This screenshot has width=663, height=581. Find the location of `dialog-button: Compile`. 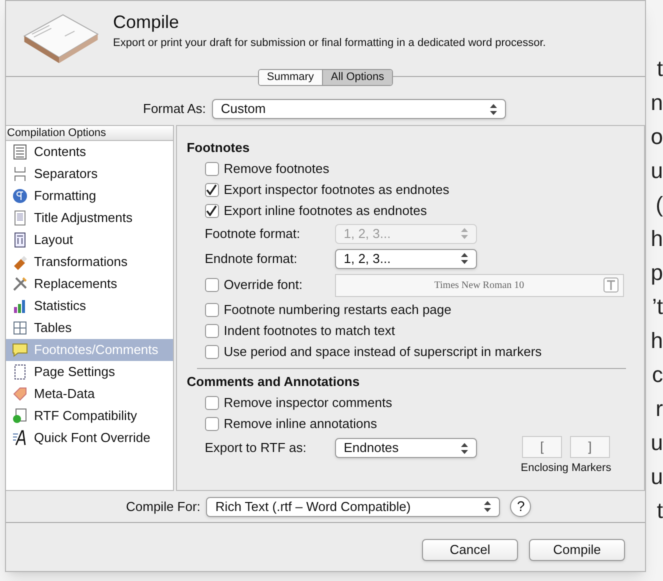

dialog-button: Compile is located at coordinates (577, 550).